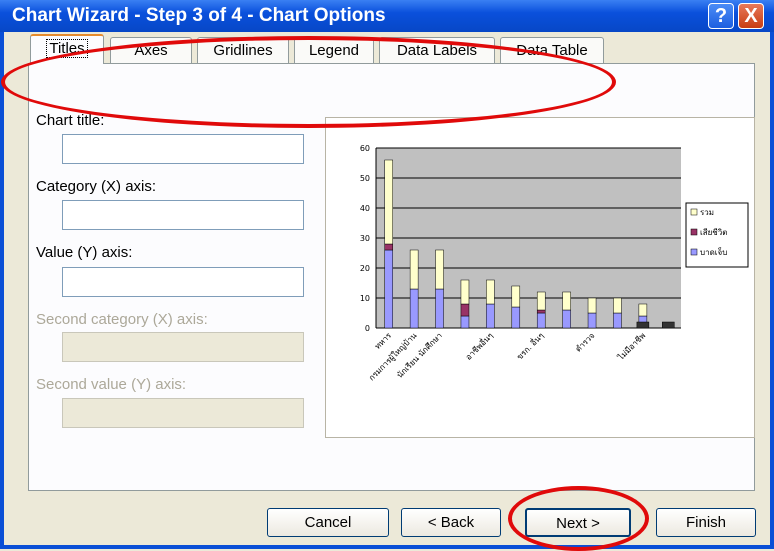 The height and width of the screenshot is (551, 774). I want to click on finish-button: Finish, so click(706, 522).